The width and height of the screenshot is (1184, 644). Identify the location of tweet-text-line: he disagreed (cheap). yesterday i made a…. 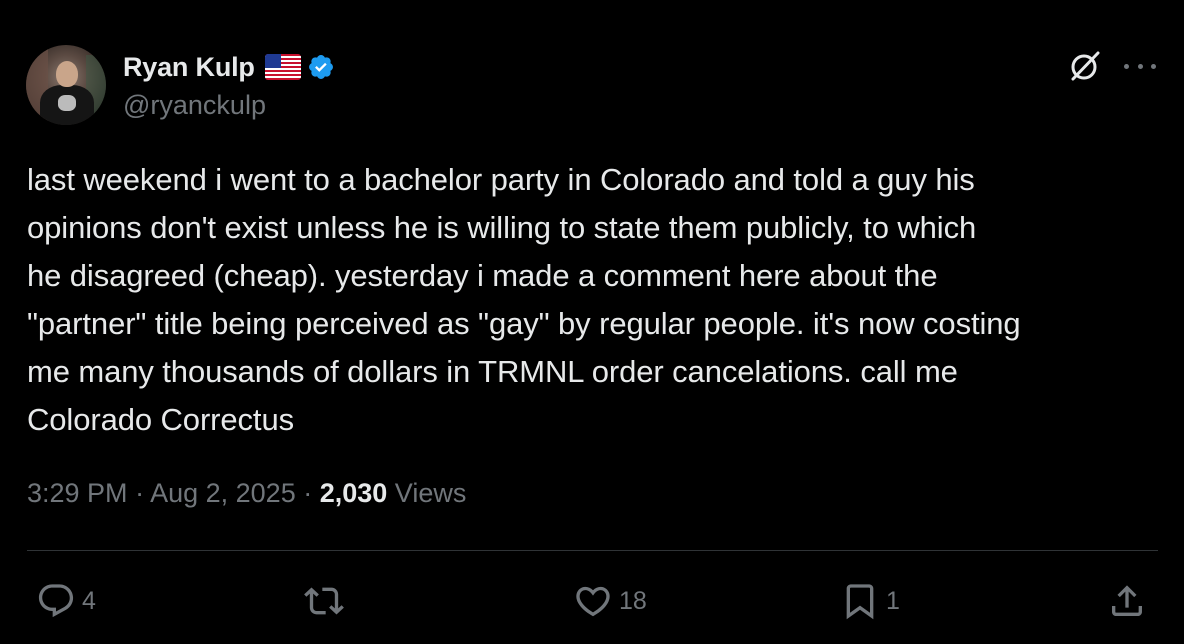
(482, 275).